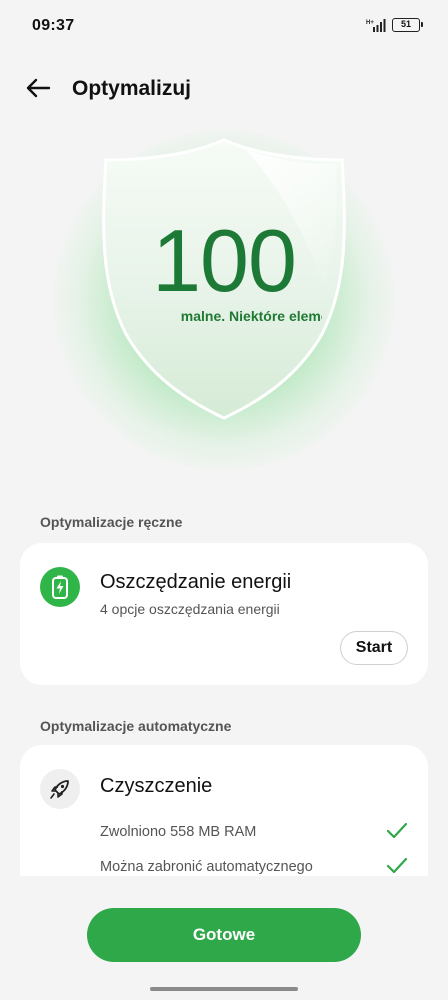 The width and height of the screenshot is (448, 1000). What do you see at coordinates (60, 587) in the screenshot?
I see `battery-saver-icon` at bounding box center [60, 587].